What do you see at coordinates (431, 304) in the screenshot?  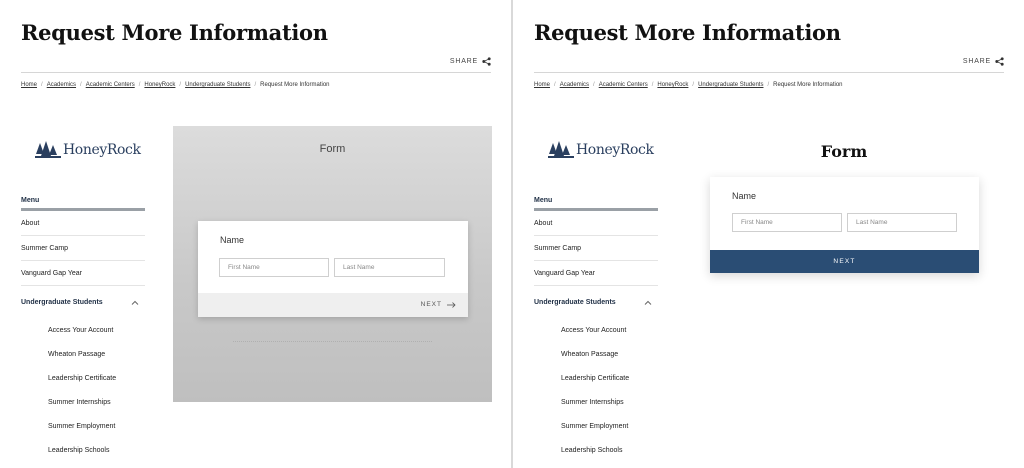 I see `next-label: NEXT` at bounding box center [431, 304].